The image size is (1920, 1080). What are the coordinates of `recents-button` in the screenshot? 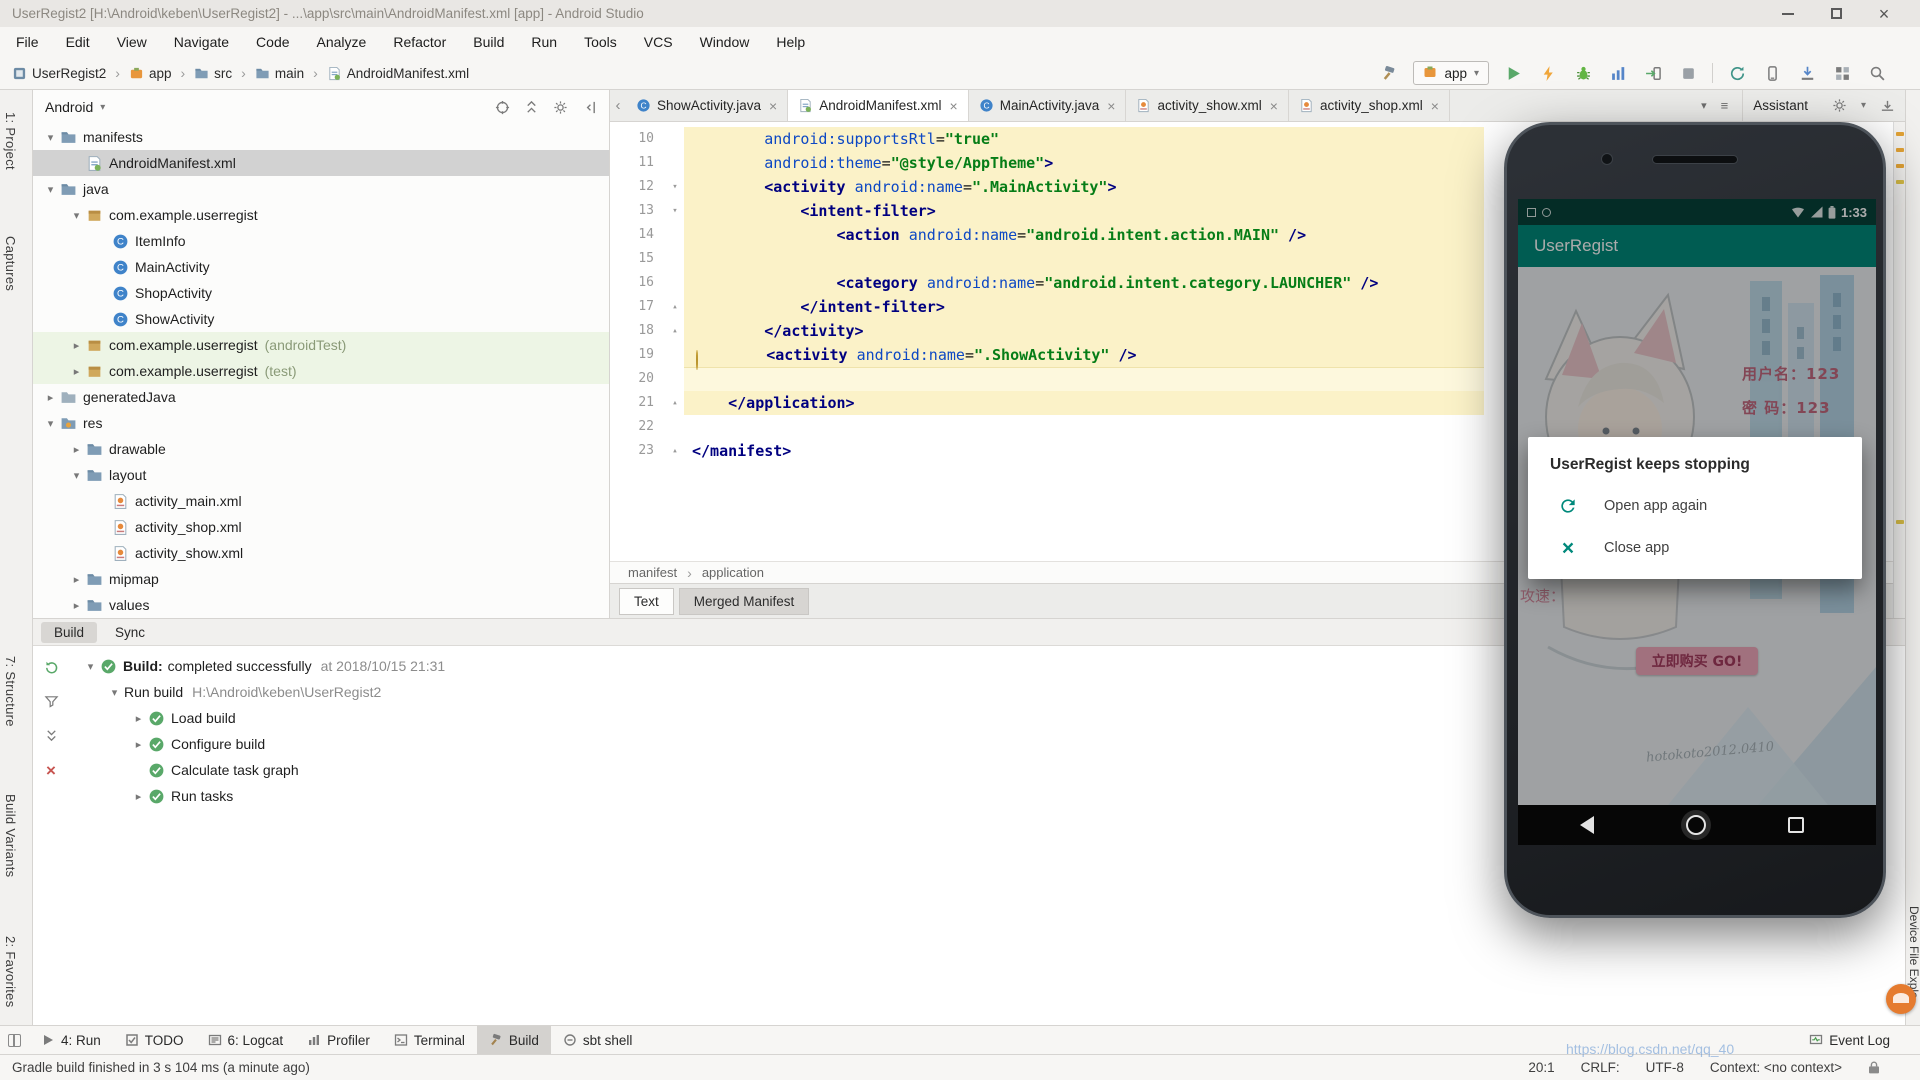 It's located at (1796, 825).